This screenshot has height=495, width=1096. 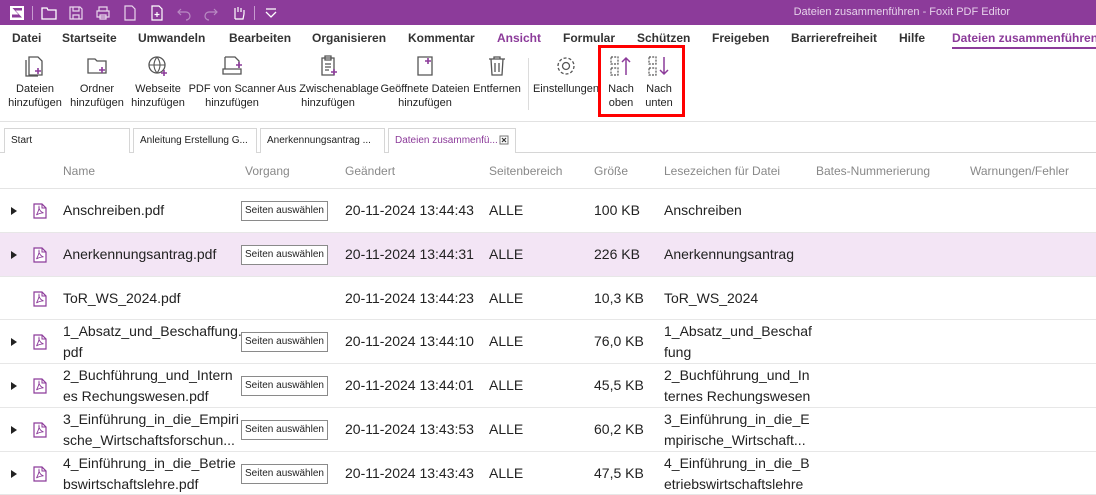 What do you see at coordinates (67, 140) in the screenshot?
I see `doc-tab-start: Start` at bounding box center [67, 140].